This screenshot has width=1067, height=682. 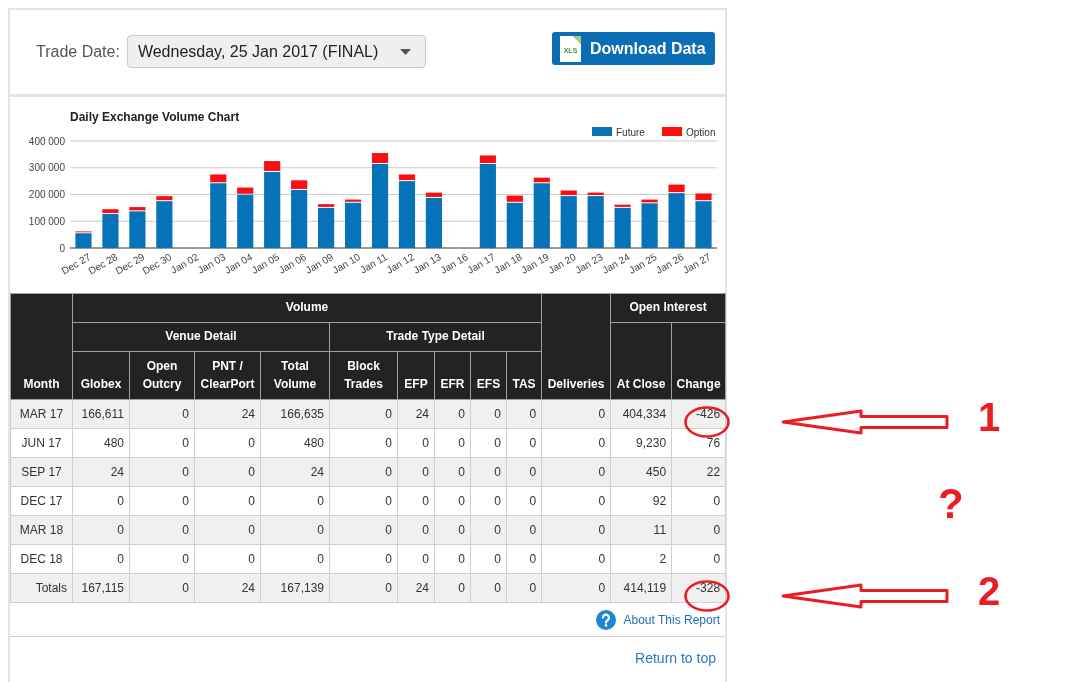 I want to click on month-cell: DEC 17, so click(x=41, y=501).